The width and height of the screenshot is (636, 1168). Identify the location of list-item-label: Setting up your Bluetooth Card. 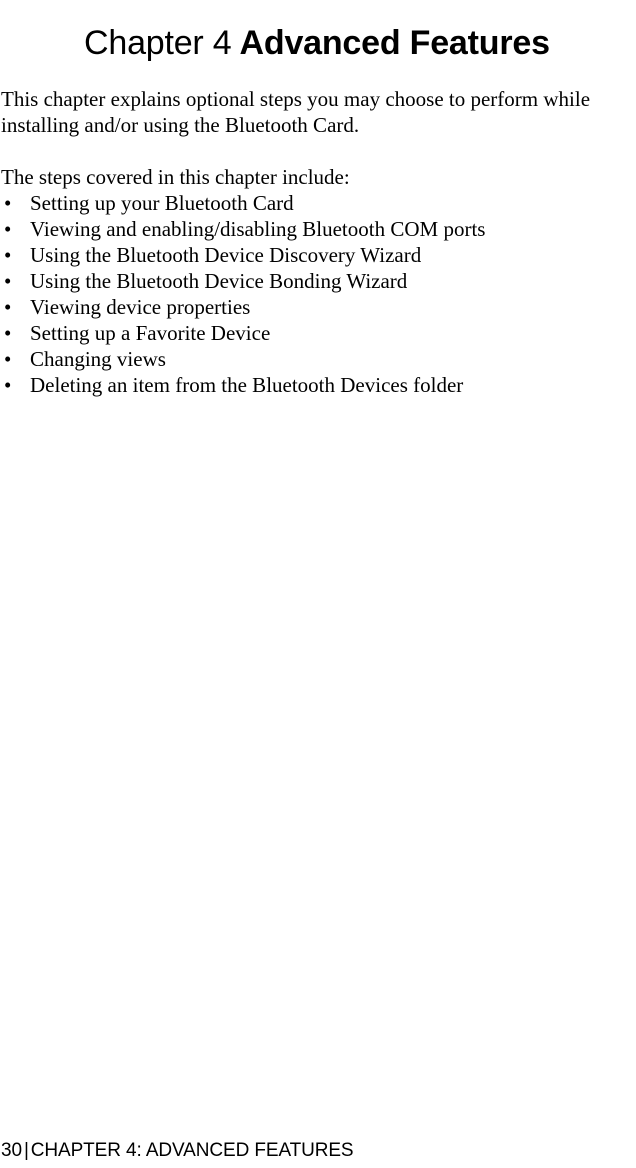
(162, 203).